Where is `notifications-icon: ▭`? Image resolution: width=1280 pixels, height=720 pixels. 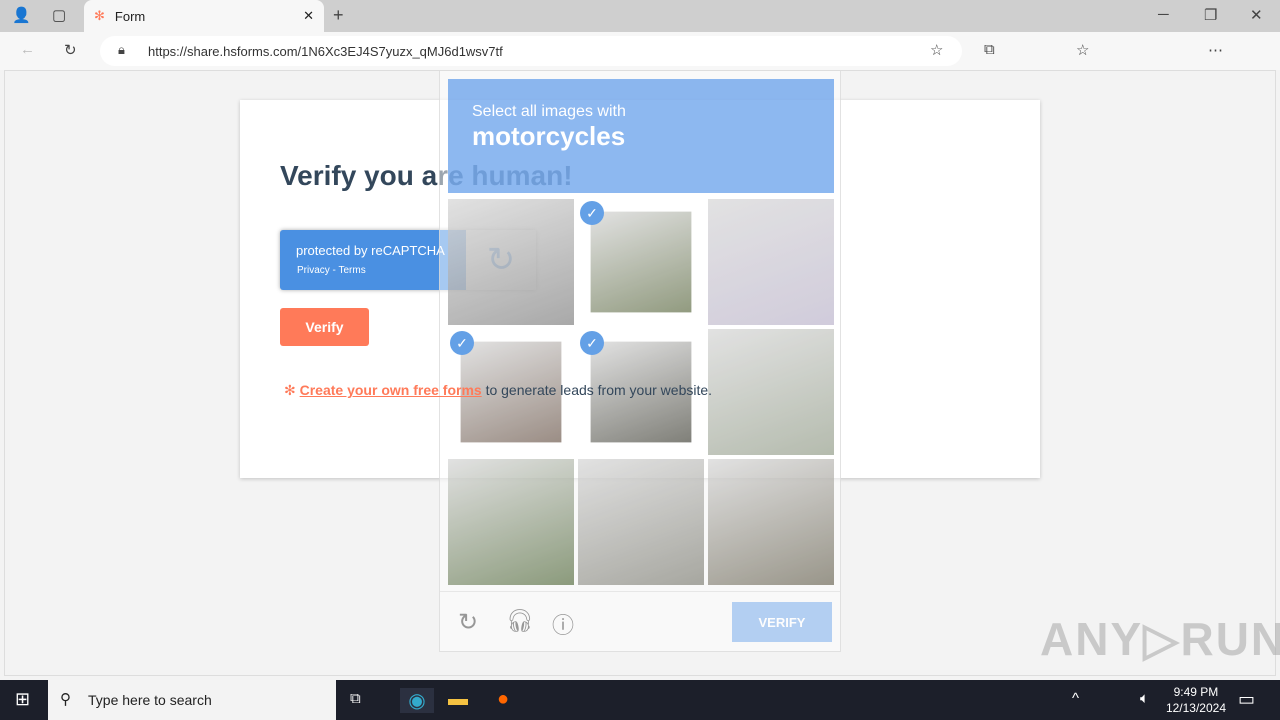
notifications-icon: ▭ is located at coordinates (1246, 699).